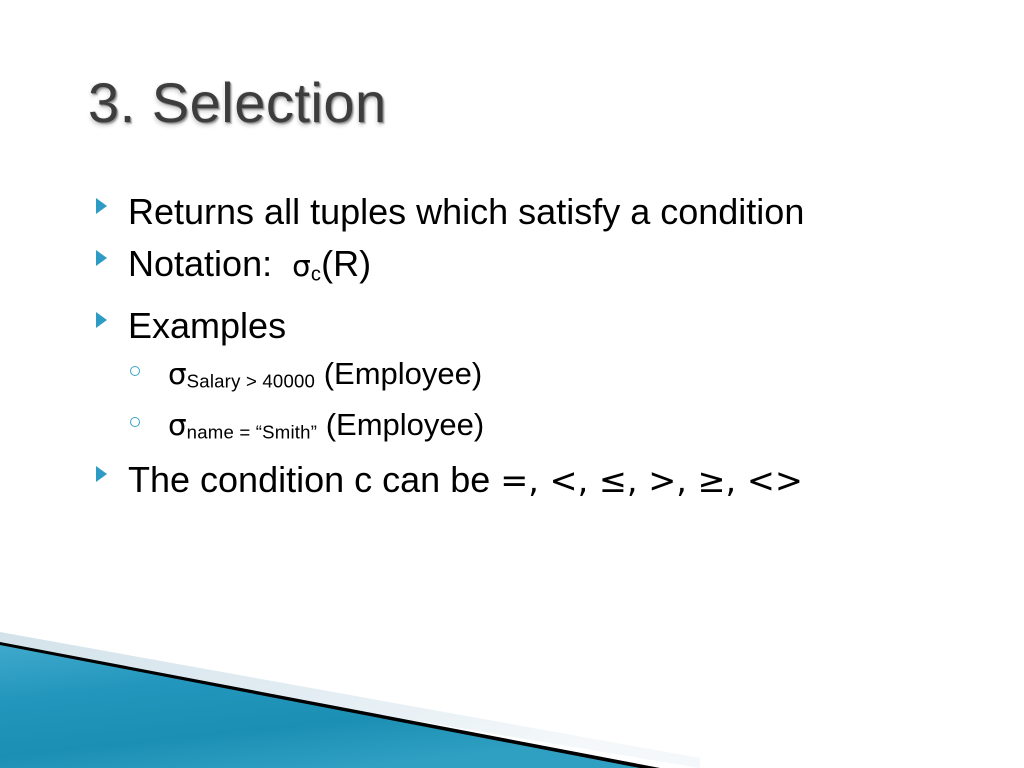  What do you see at coordinates (210, 263) in the screenshot?
I see `notation-label: Notation:` at bounding box center [210, 263].